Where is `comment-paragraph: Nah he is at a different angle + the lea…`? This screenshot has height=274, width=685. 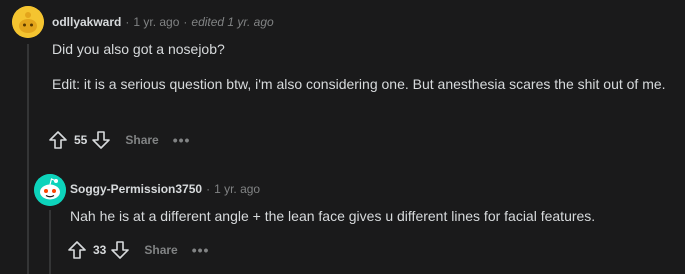
comment-paragraph: Nah he is at a different angle + the lea… is located at coordinates (333, 216).